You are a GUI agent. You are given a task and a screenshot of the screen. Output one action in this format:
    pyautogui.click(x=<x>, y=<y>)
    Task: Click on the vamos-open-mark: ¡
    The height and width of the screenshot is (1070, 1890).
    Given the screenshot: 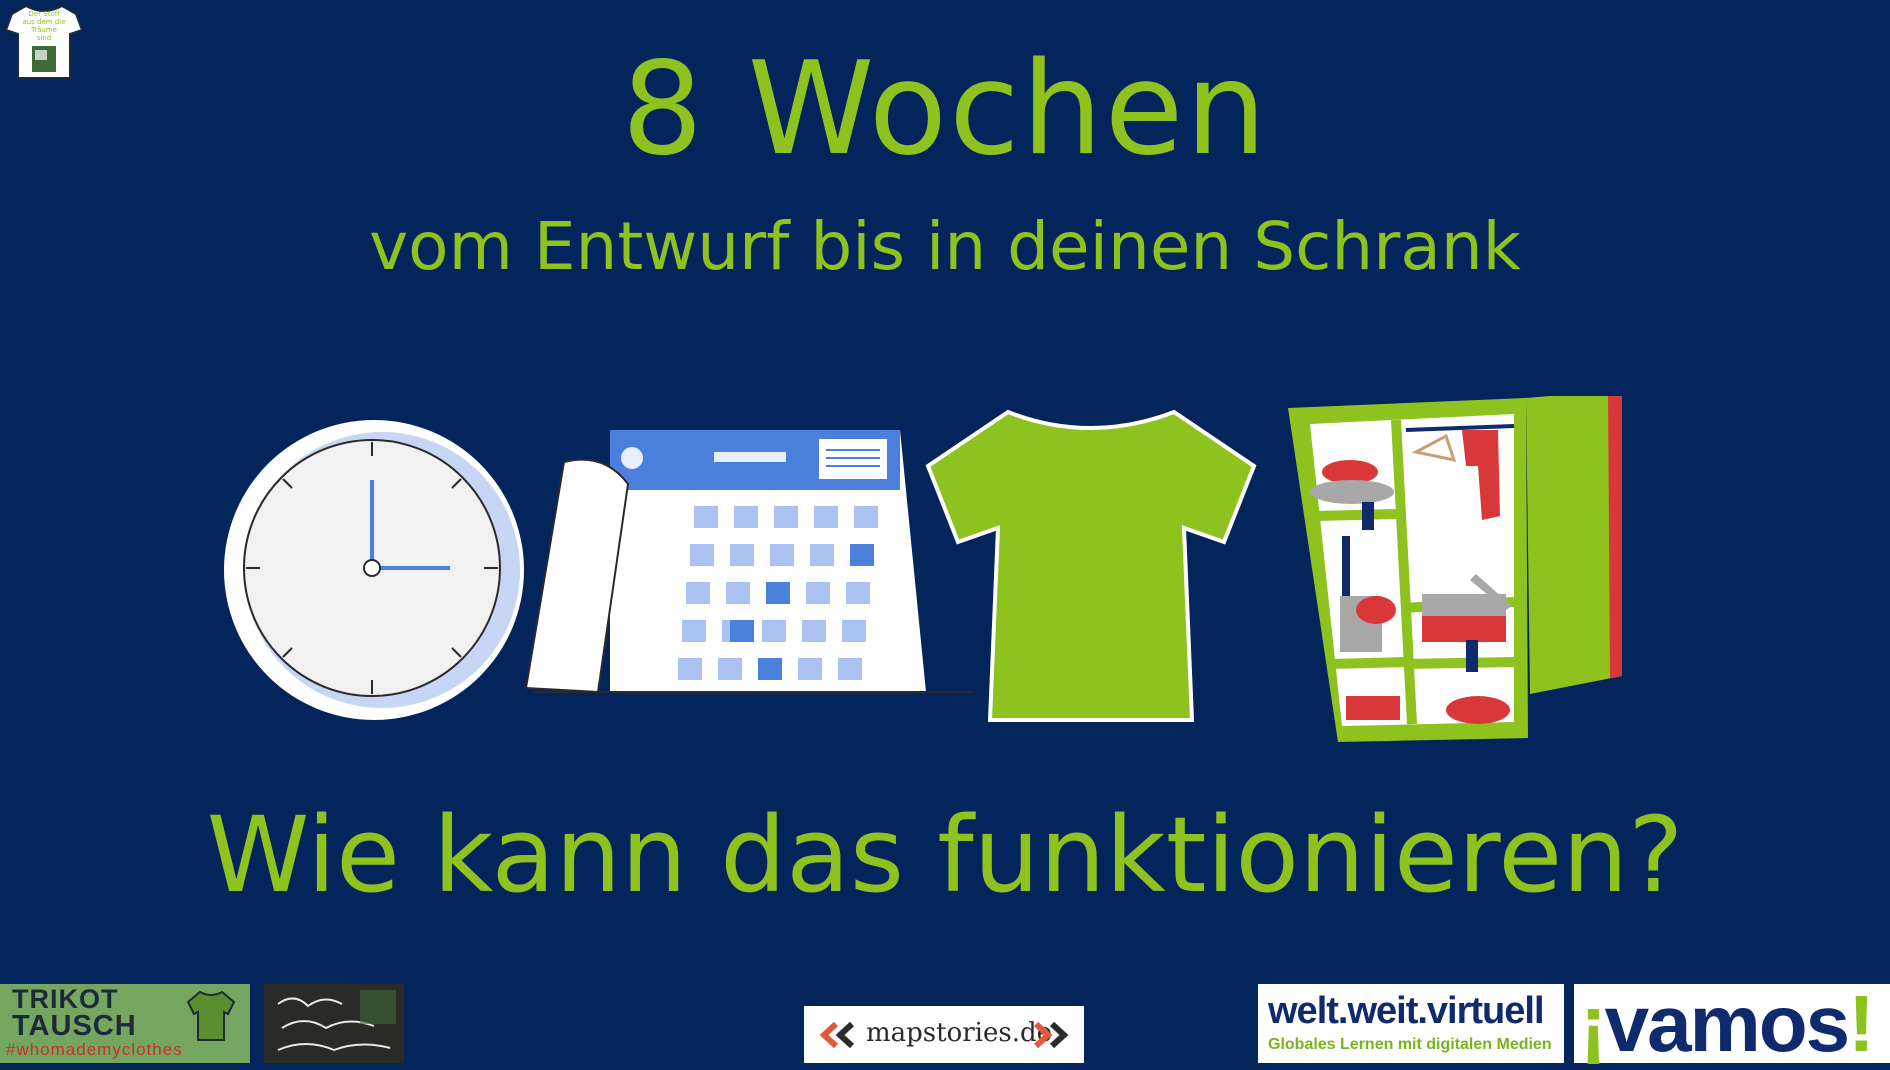 What is the action you would take?
    pyautogui.click(x=1593, y=1023)
    